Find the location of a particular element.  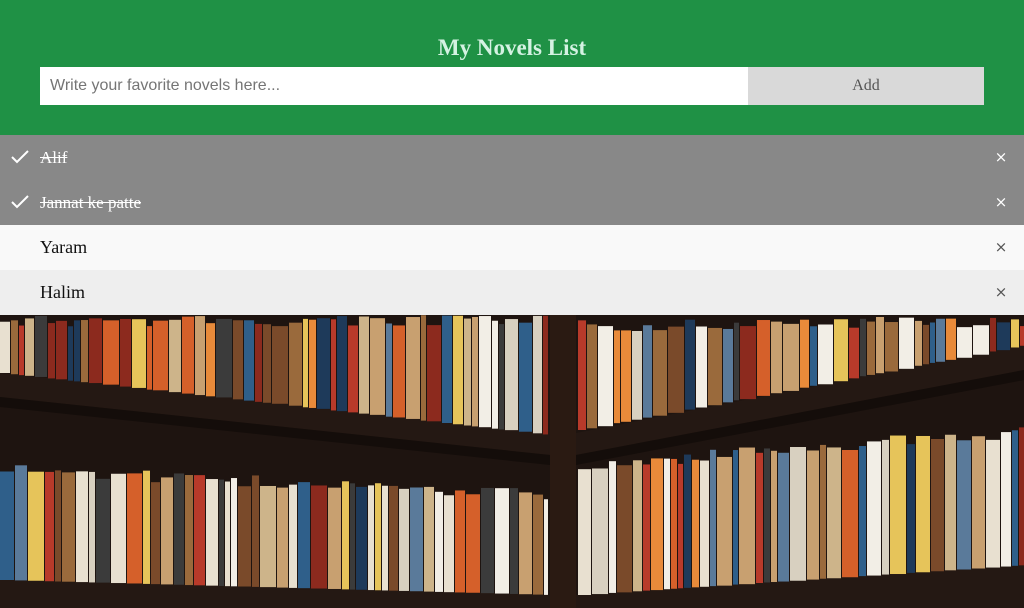

novel-input is located at coordinates (394, 86).